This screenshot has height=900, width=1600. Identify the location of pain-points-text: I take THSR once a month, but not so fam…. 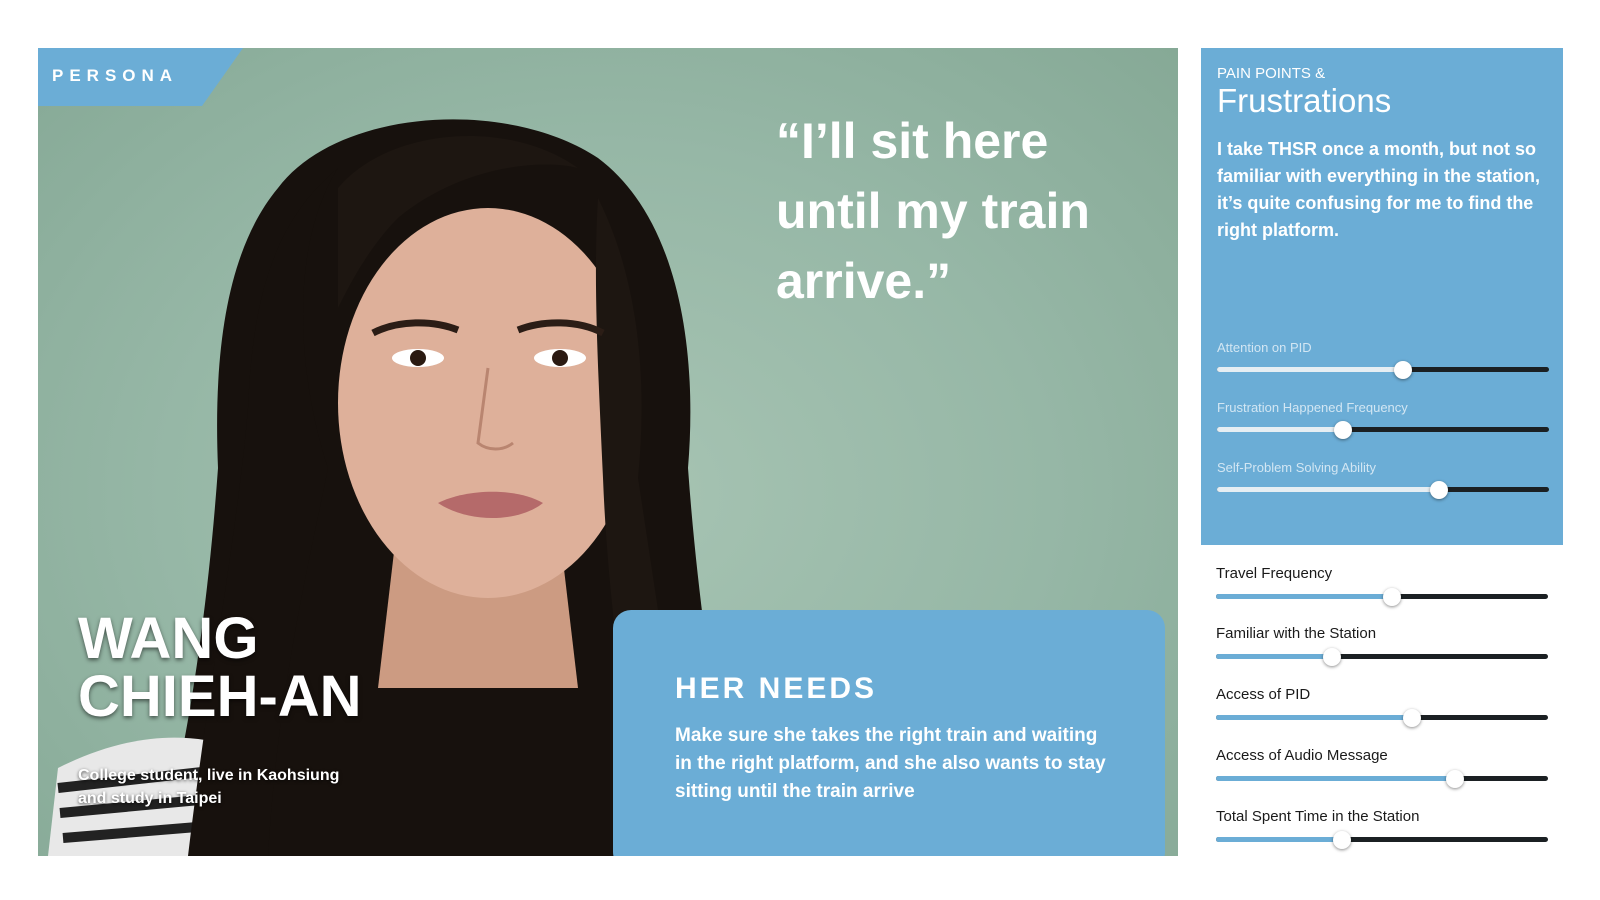
(1379, 189).